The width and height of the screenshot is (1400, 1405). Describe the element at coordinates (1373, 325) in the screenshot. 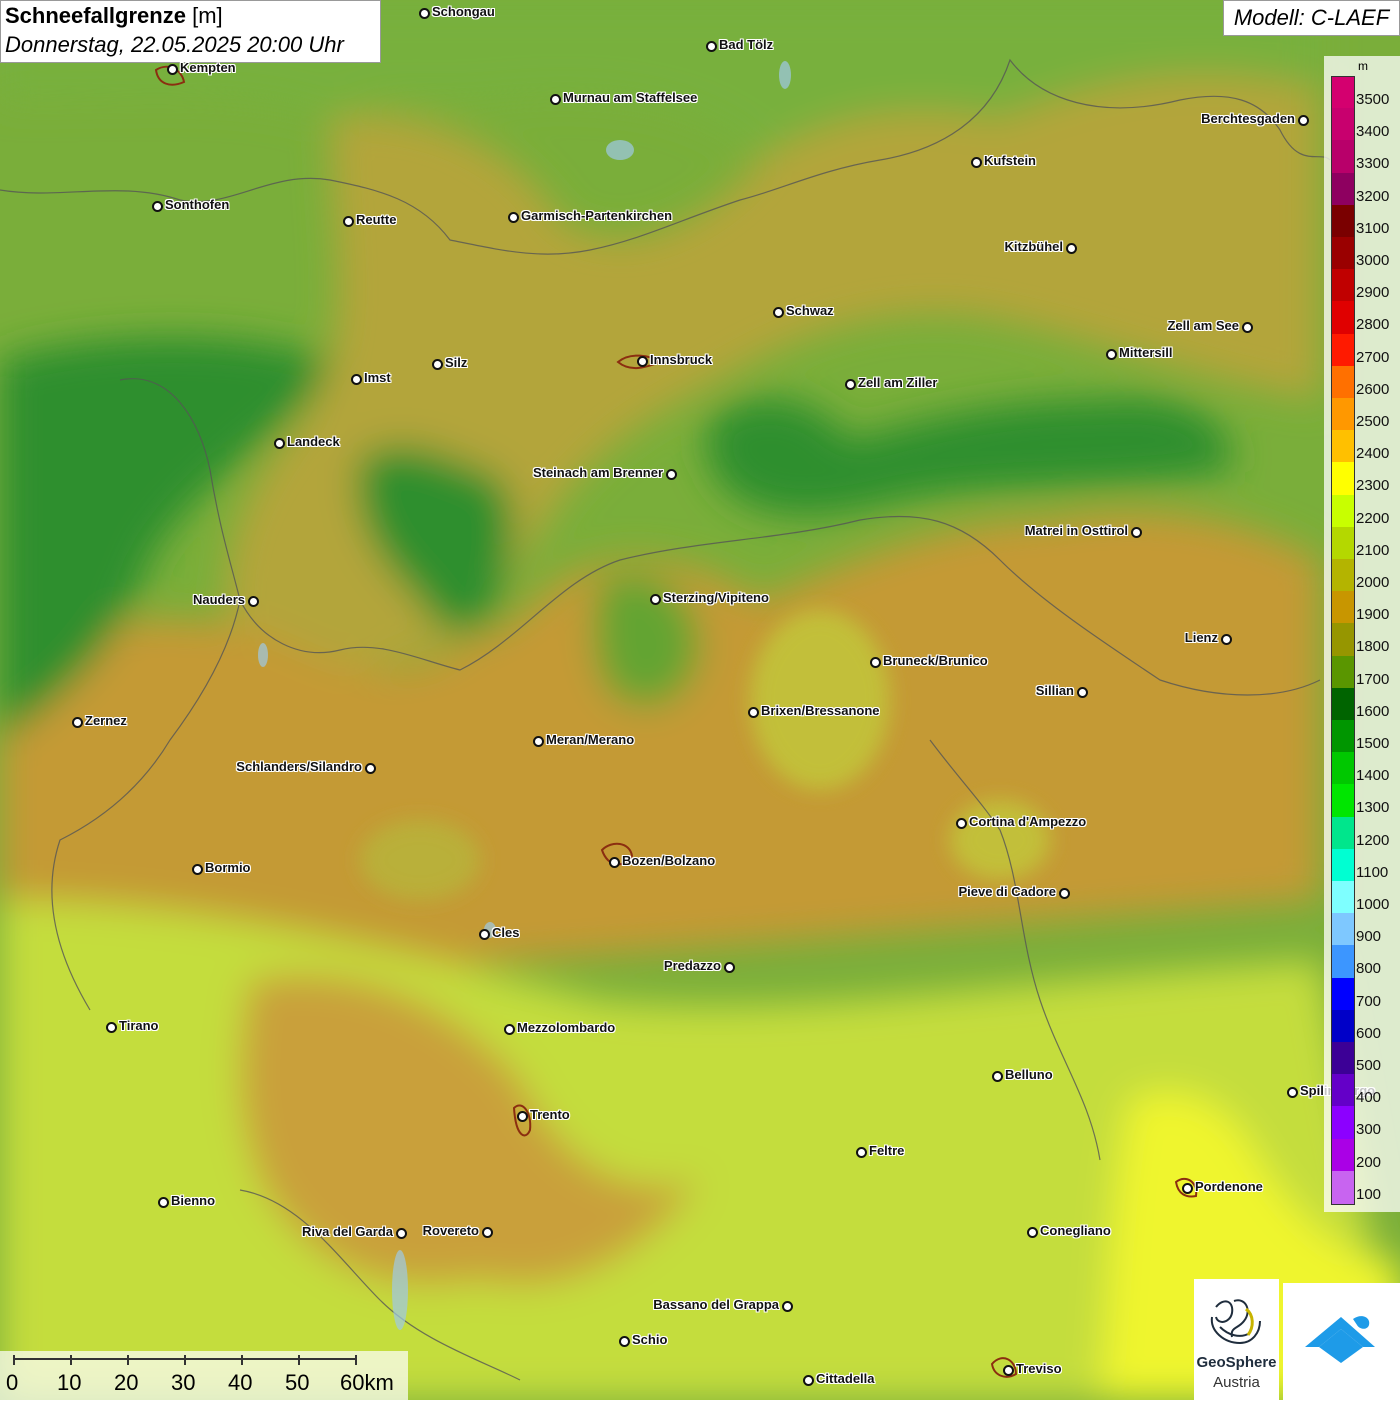

I see `legend-label: 2800` at that location.